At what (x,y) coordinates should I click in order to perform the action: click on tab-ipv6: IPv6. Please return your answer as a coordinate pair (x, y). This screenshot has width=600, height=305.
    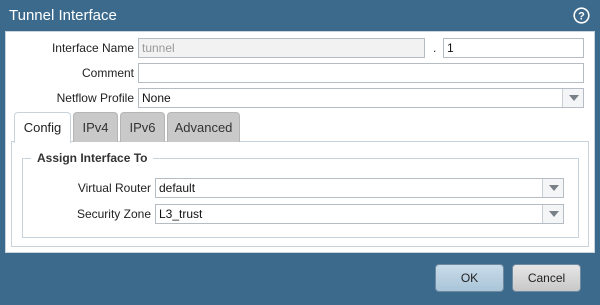
    Looking at the image, I should click on (142, 127).